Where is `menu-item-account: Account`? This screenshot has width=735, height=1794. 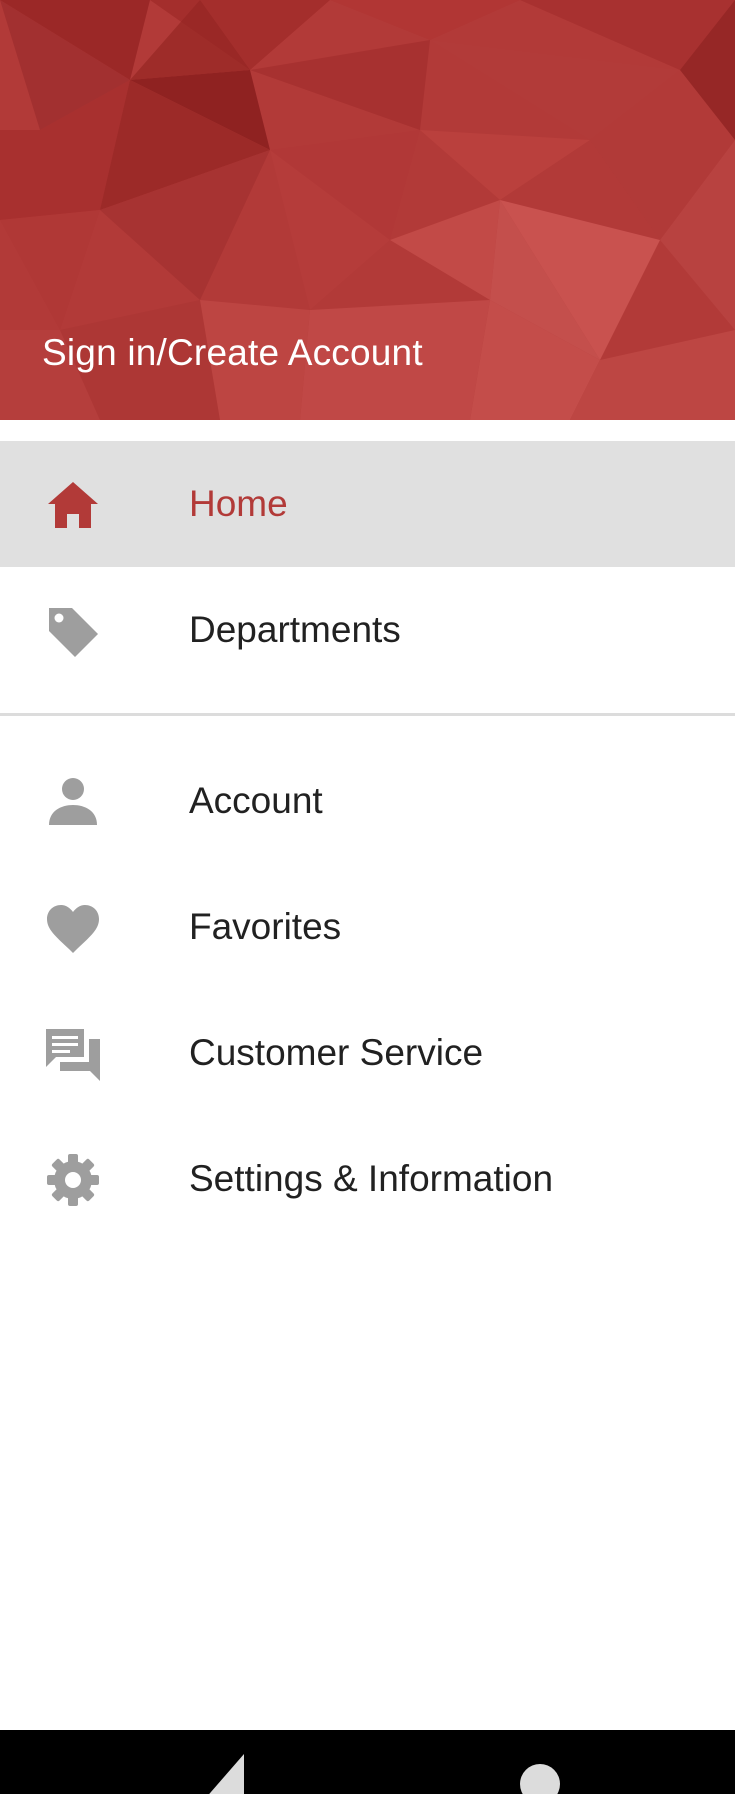
menu-item-account: Account is located at coordinates (367, 801).